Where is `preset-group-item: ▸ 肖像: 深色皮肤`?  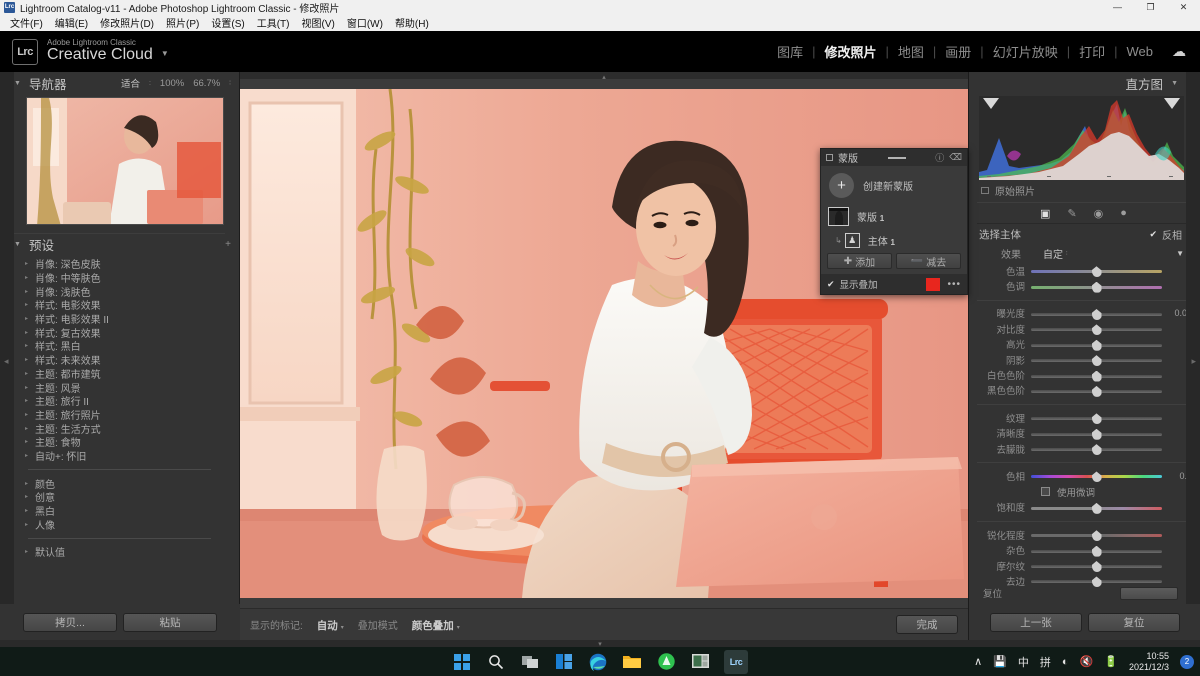
preset-group-item: ▸ 肖像: 深色皮肤 is located at coordinates (119, 264).